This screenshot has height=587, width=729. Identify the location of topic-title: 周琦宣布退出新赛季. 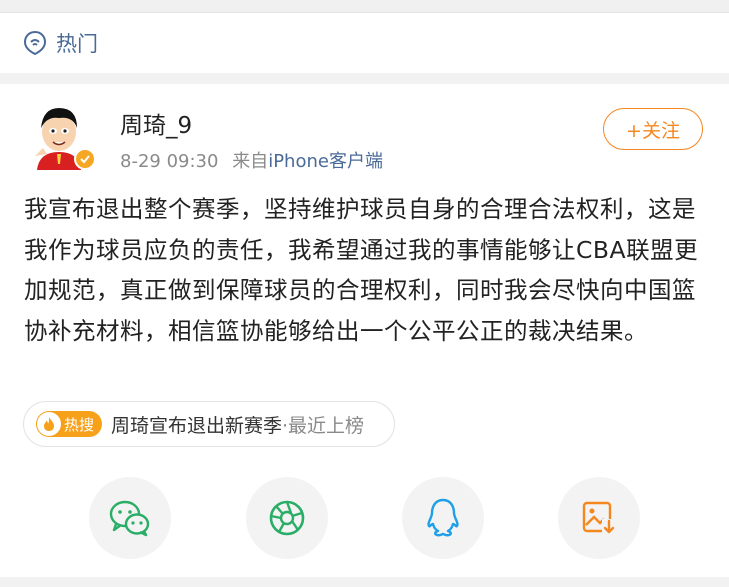
(197, 425).